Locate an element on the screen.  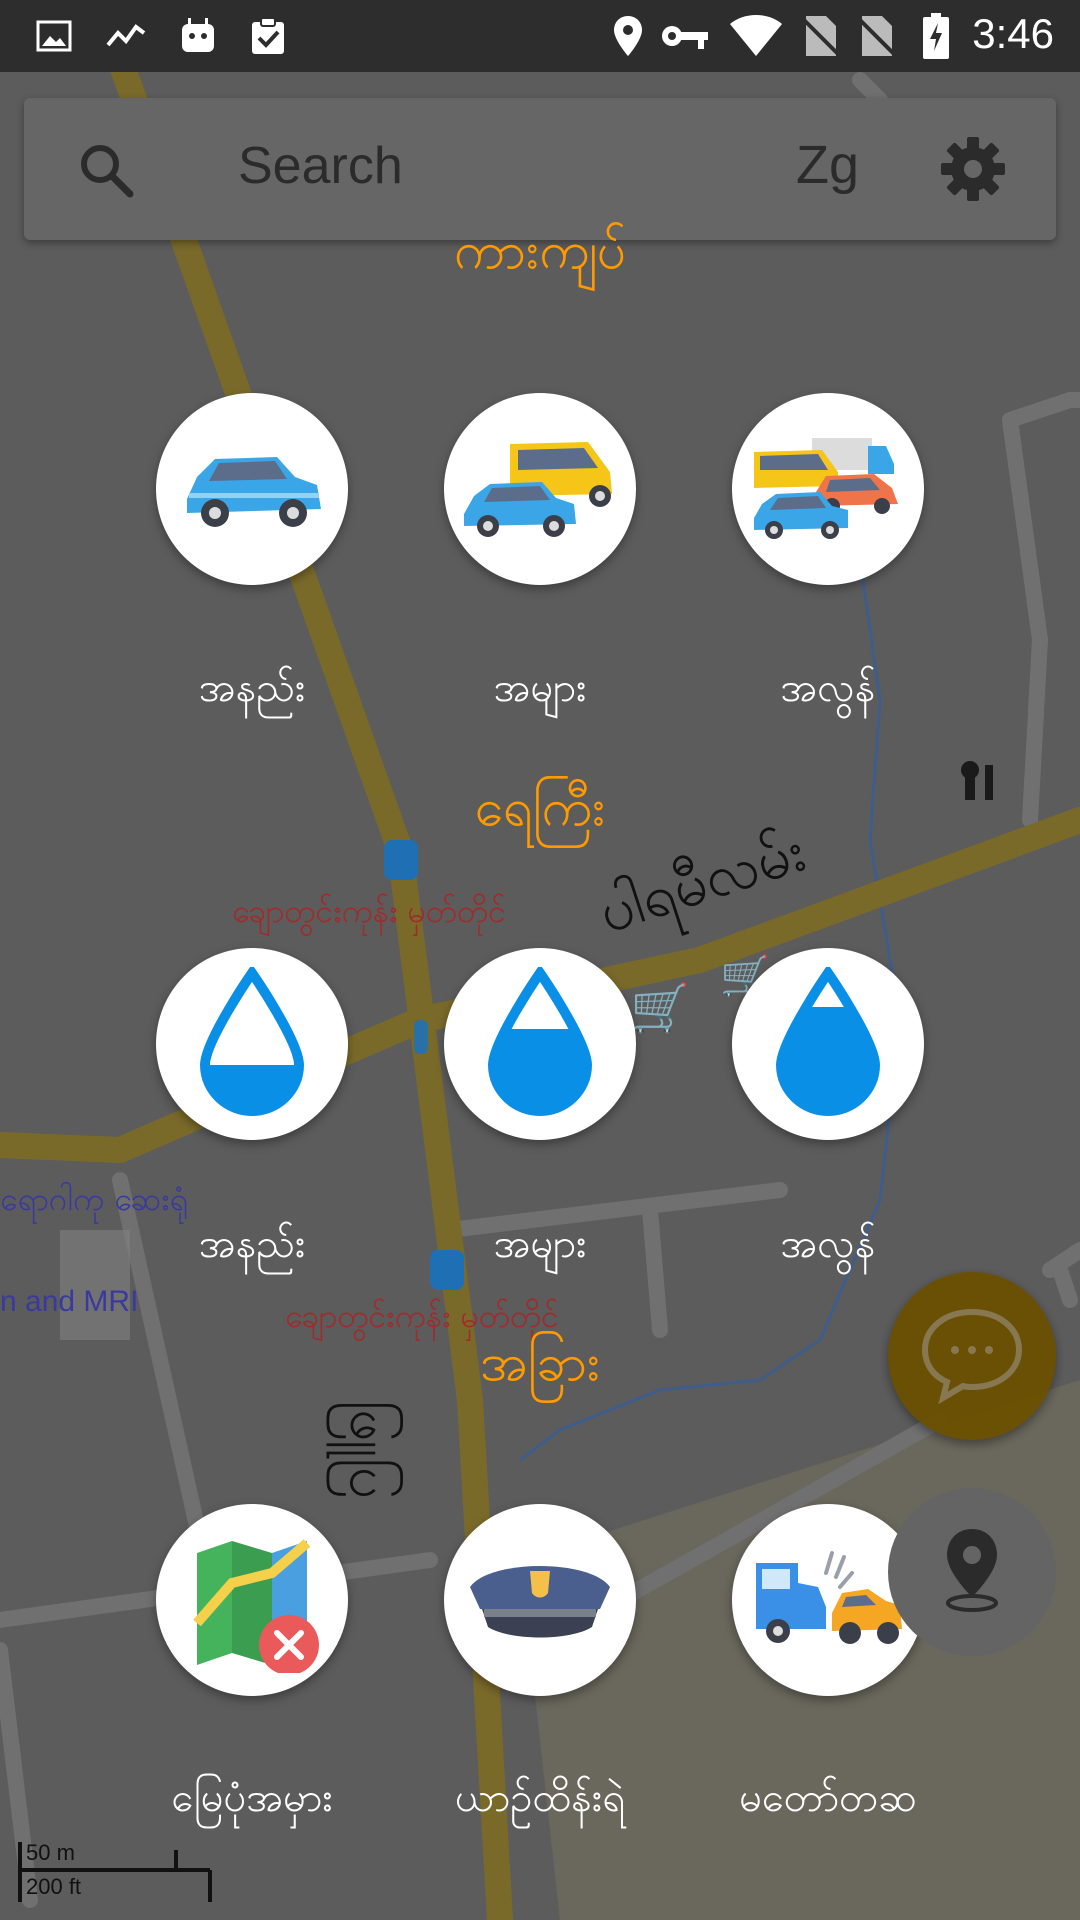
car-icon is located at coordinates (252, 489).